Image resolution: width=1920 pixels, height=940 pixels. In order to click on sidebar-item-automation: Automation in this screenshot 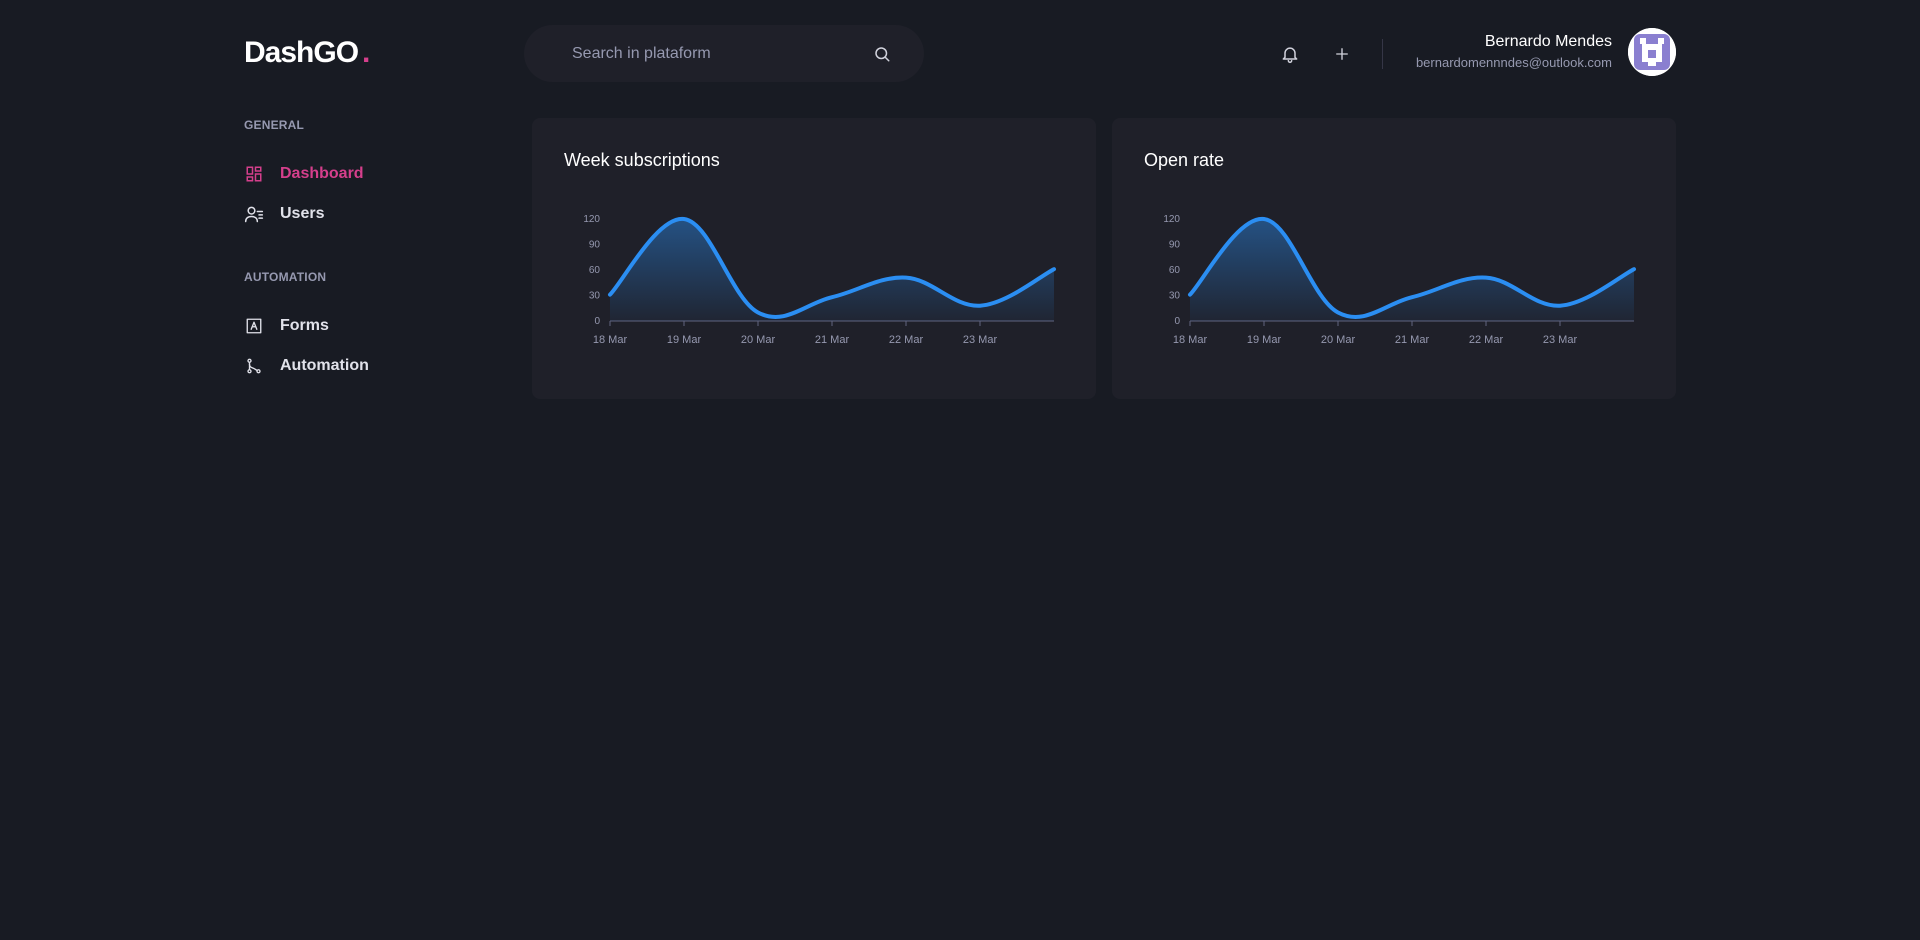, I will do `click(369, 366)`.